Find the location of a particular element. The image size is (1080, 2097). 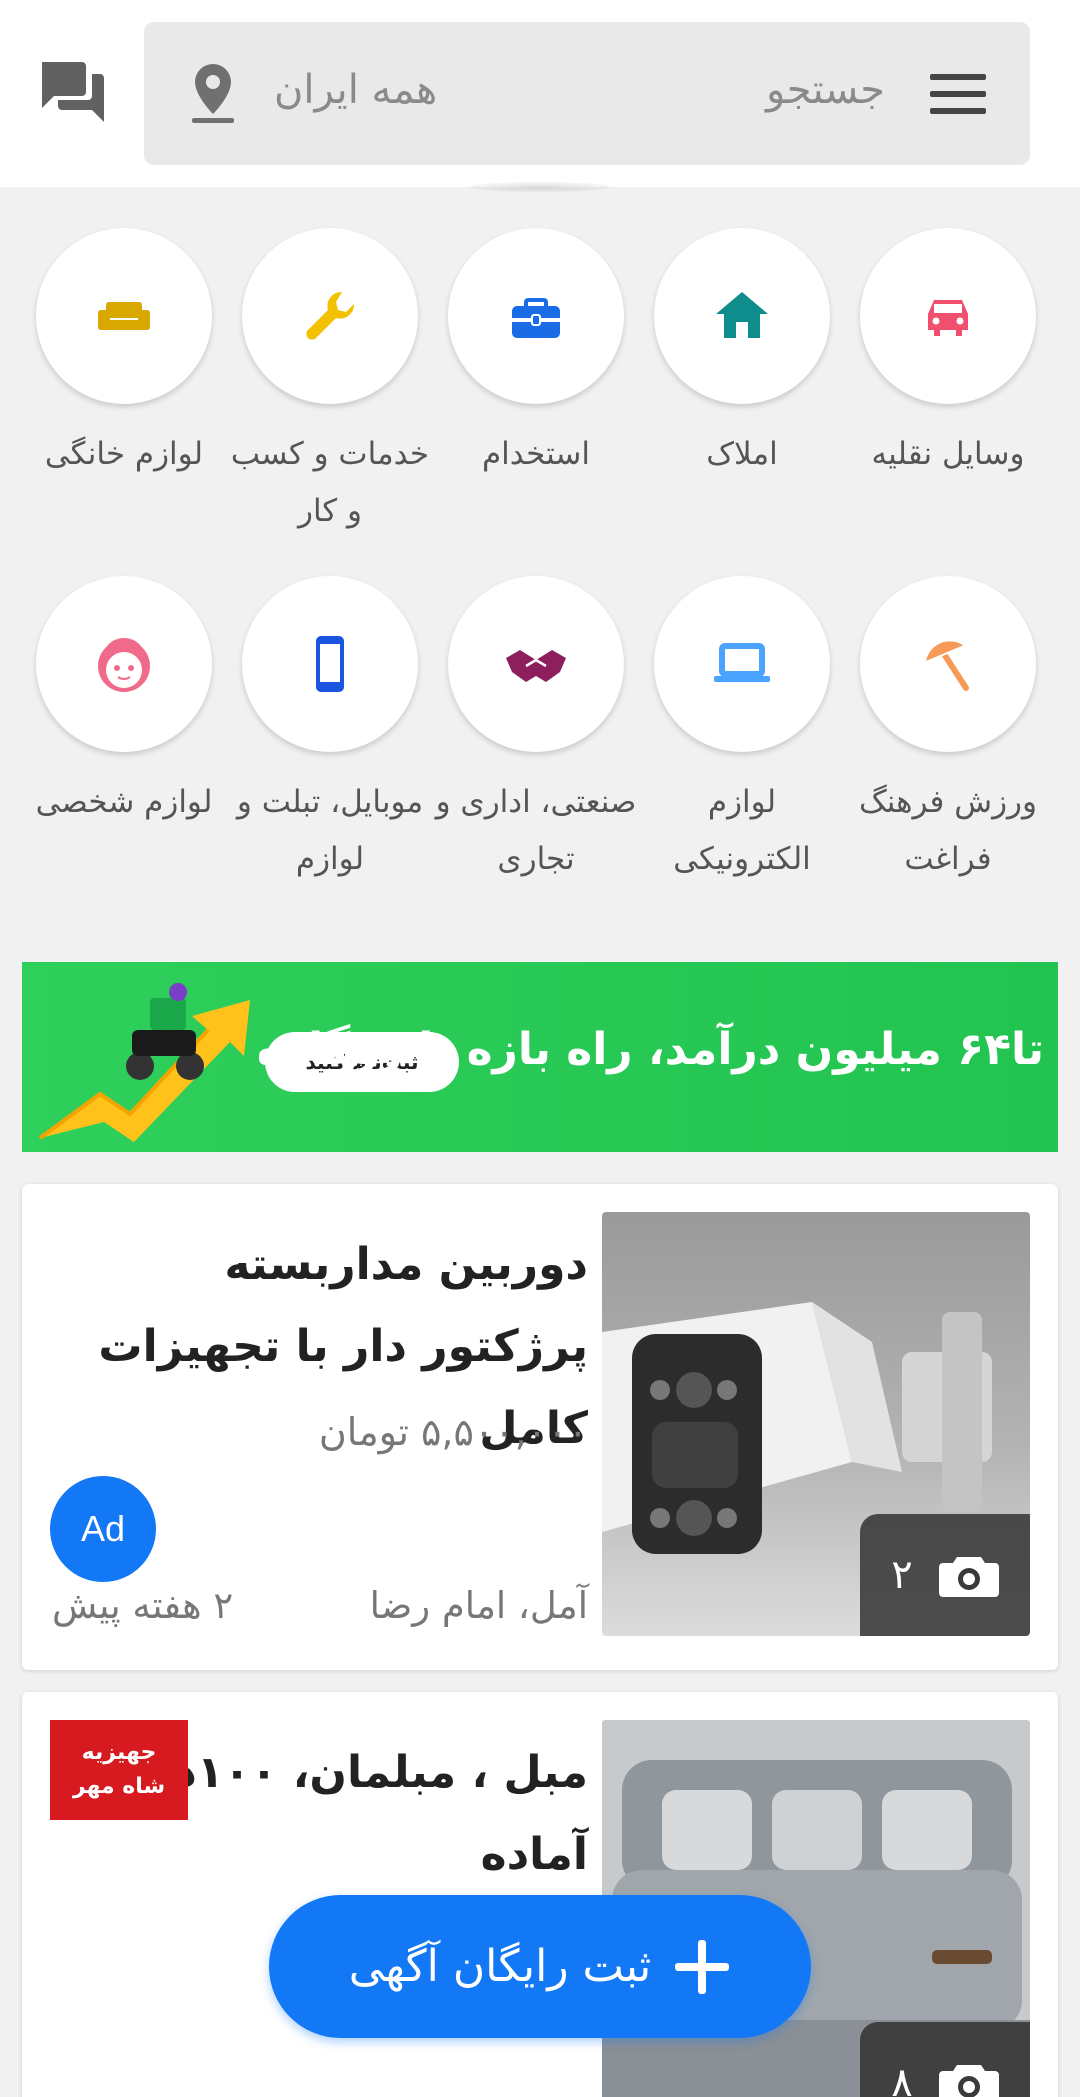

category-home-appliances: لوازم خانگی is located at coordinates (124, 355).